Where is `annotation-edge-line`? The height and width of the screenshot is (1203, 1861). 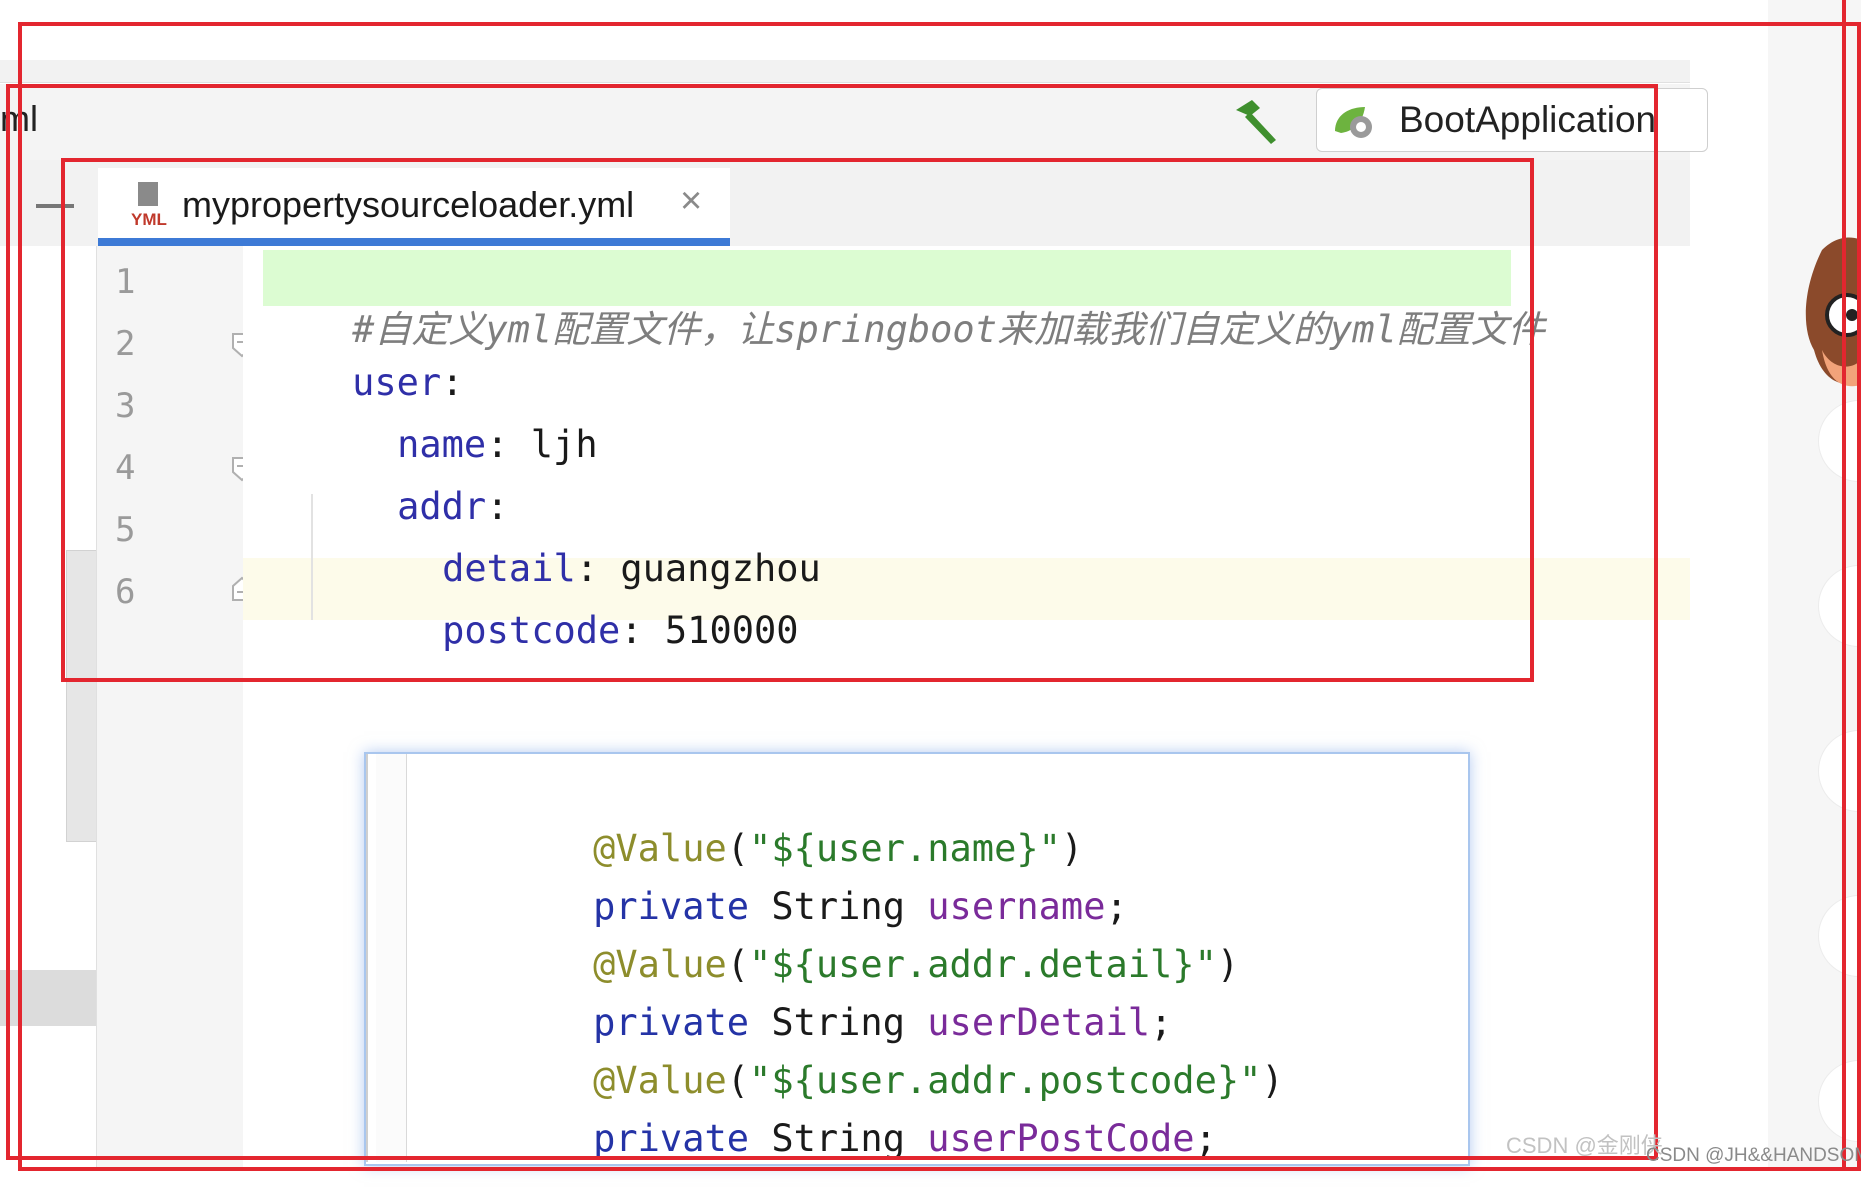 annotation-edge-line is located at coordinates (1844, 585).